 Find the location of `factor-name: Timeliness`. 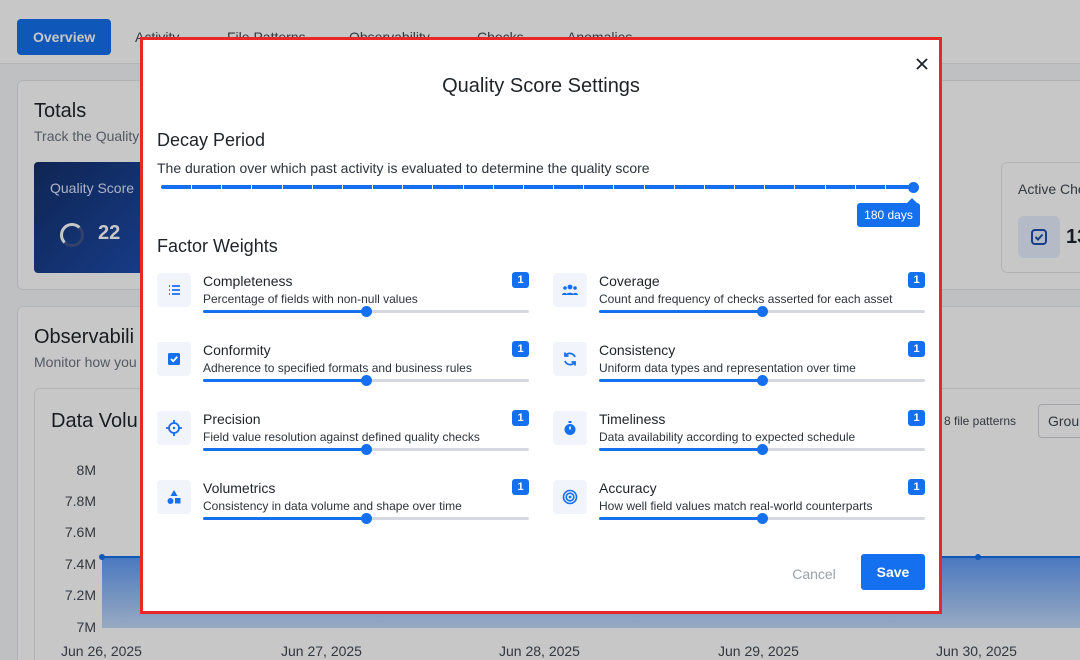

factor-name: Timeliness is located at coordinates (632, 419).